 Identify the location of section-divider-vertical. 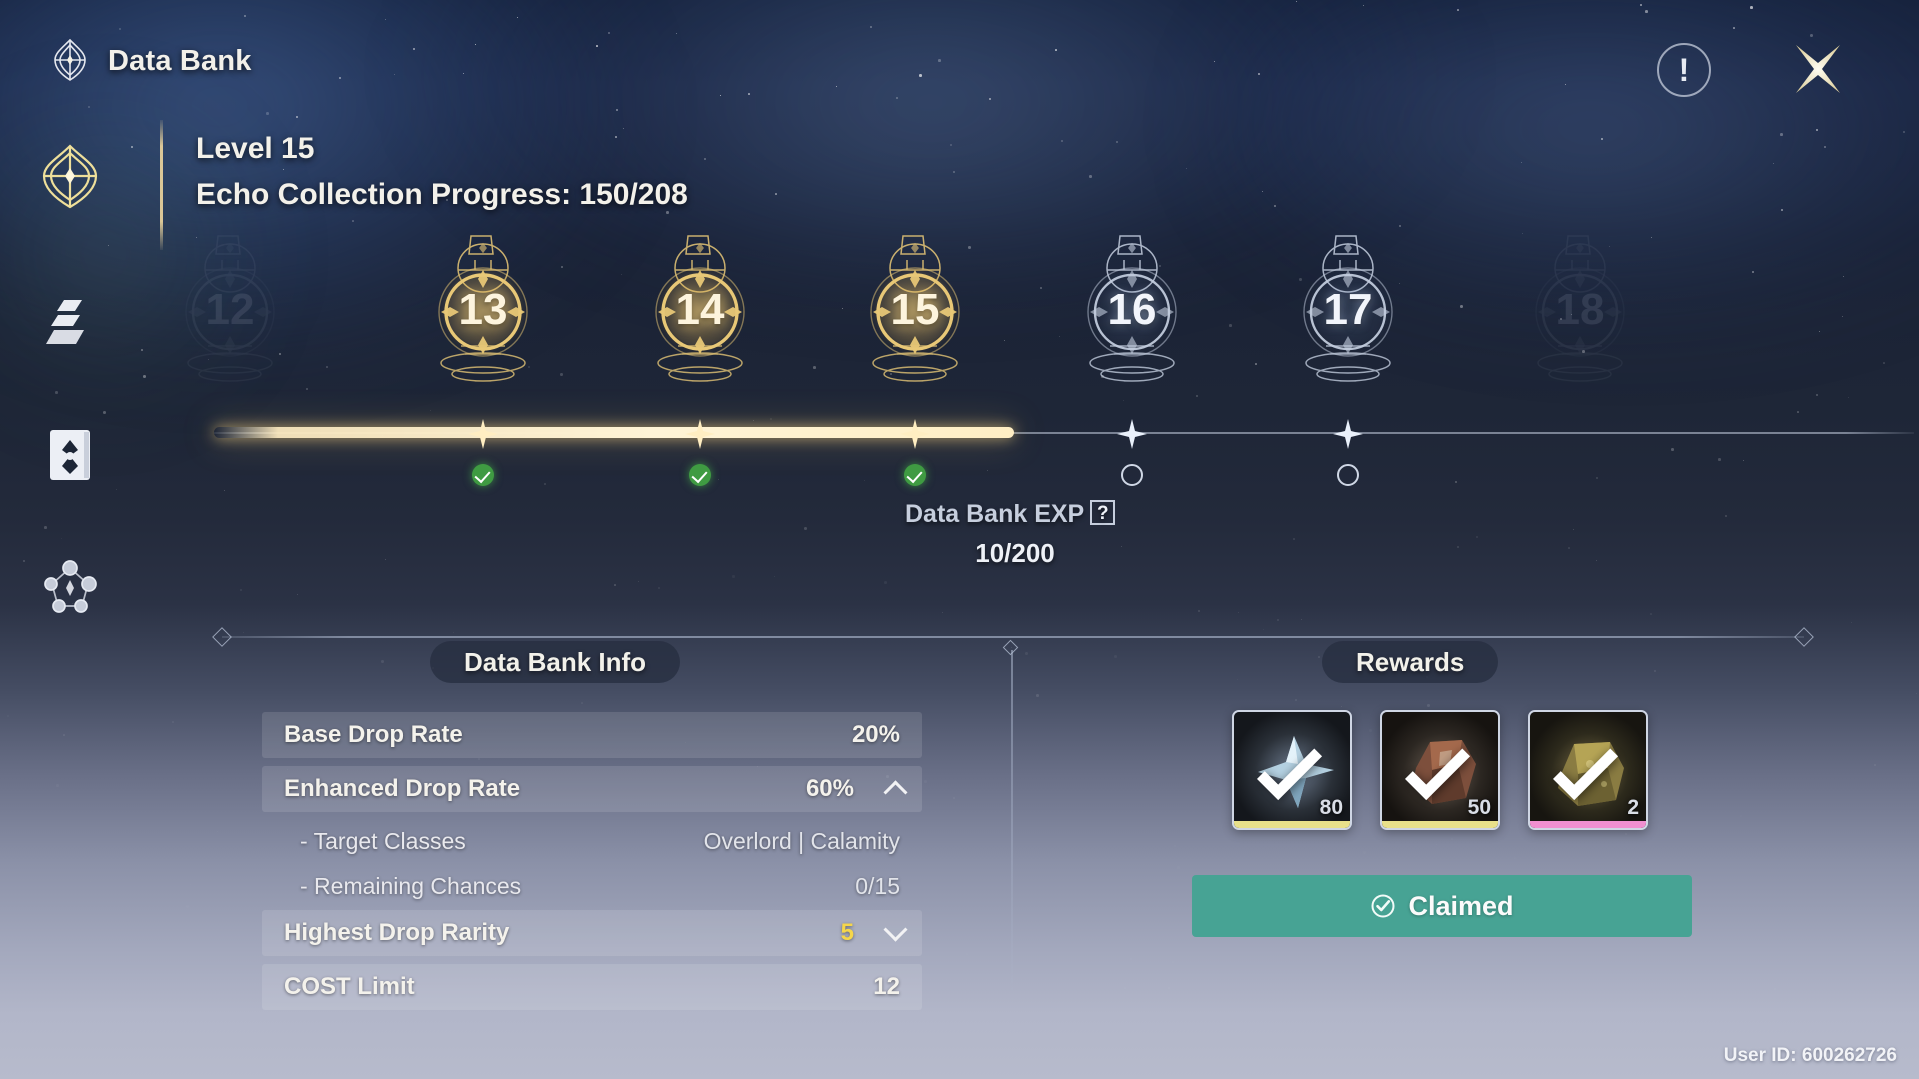
(1012, 820).